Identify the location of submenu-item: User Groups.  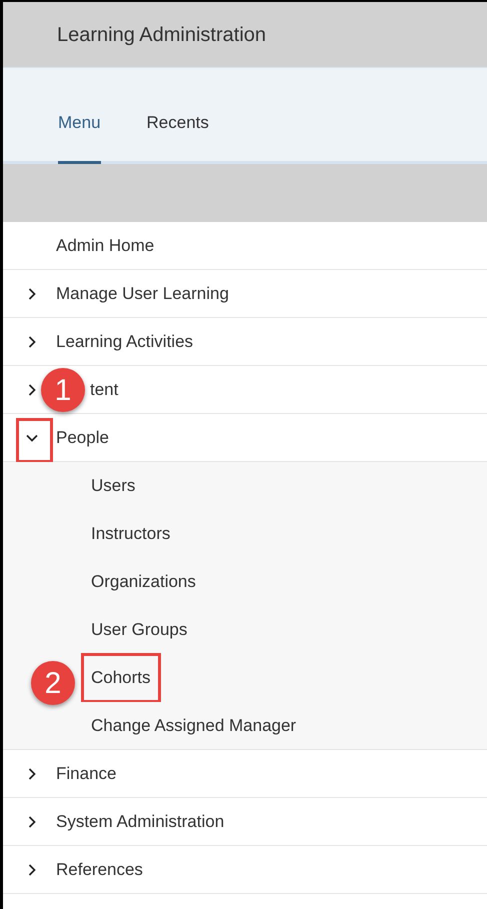
(139, 630).